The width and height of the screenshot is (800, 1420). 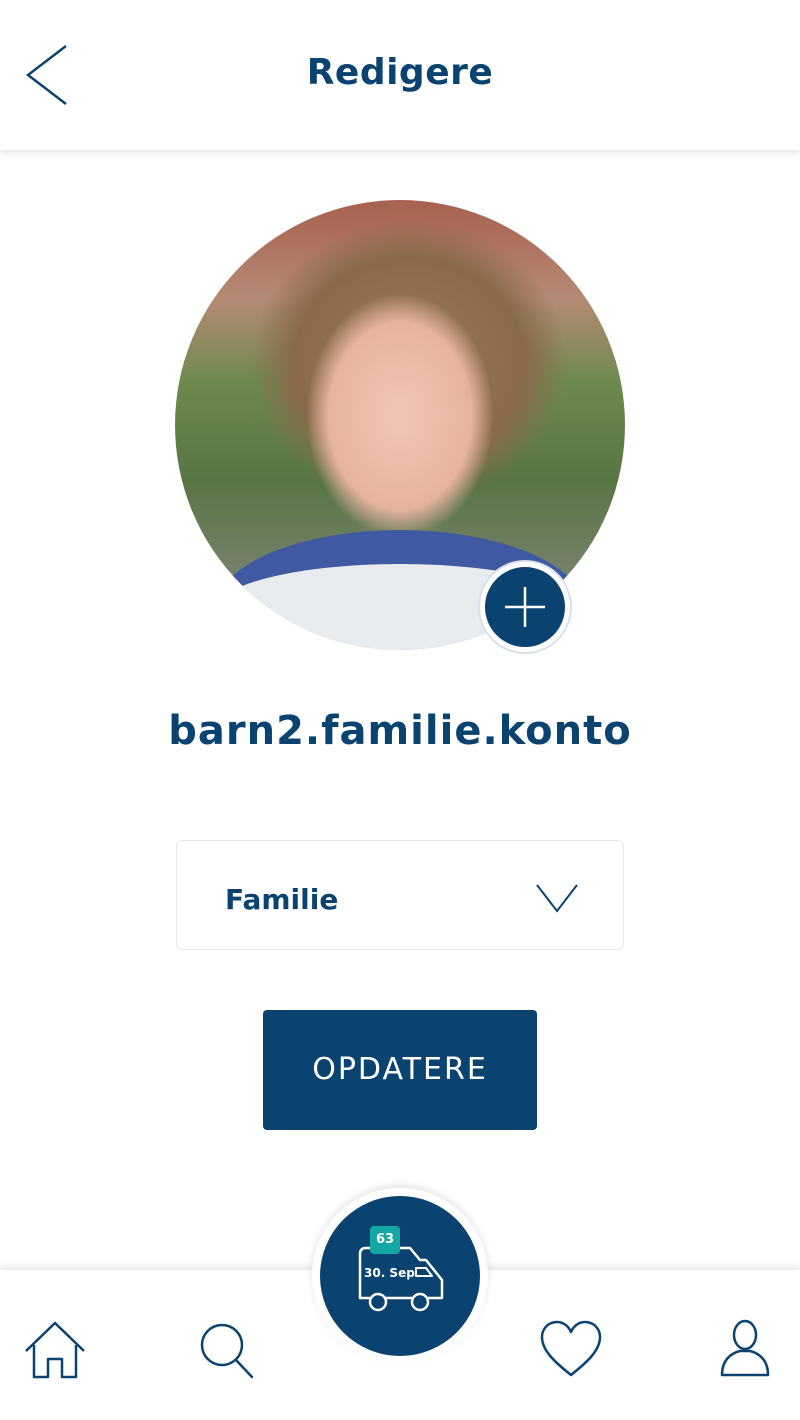 I want to click on nav-favorites, so click(x=571, y=1350).